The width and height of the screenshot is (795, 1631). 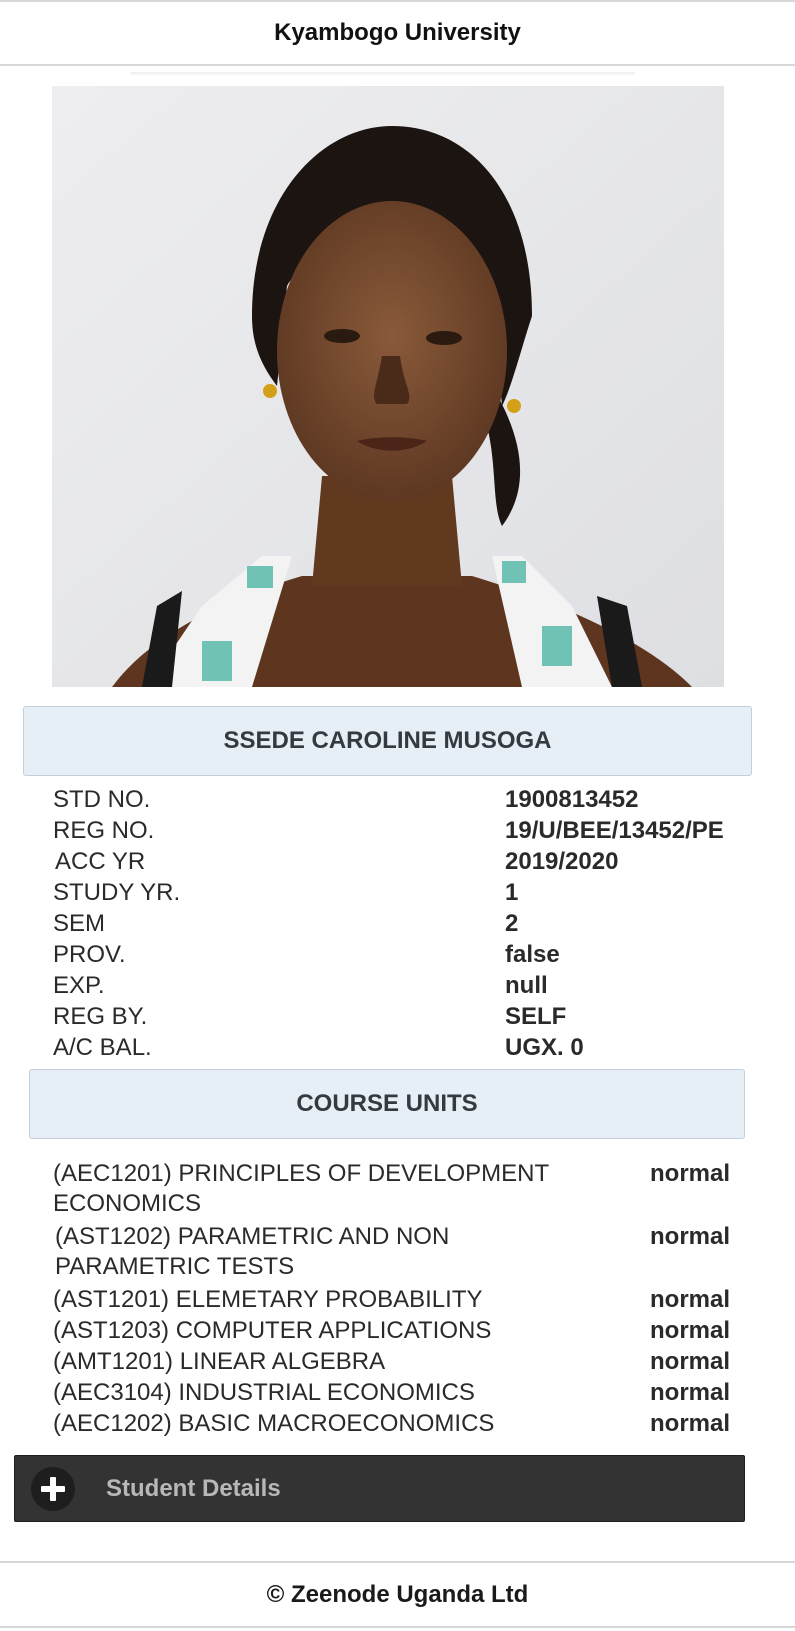 What do you see at coordinates (562, 861) in the screenshot?
I see `detail-value: 2019/2020` at bounding box center [562, 861].